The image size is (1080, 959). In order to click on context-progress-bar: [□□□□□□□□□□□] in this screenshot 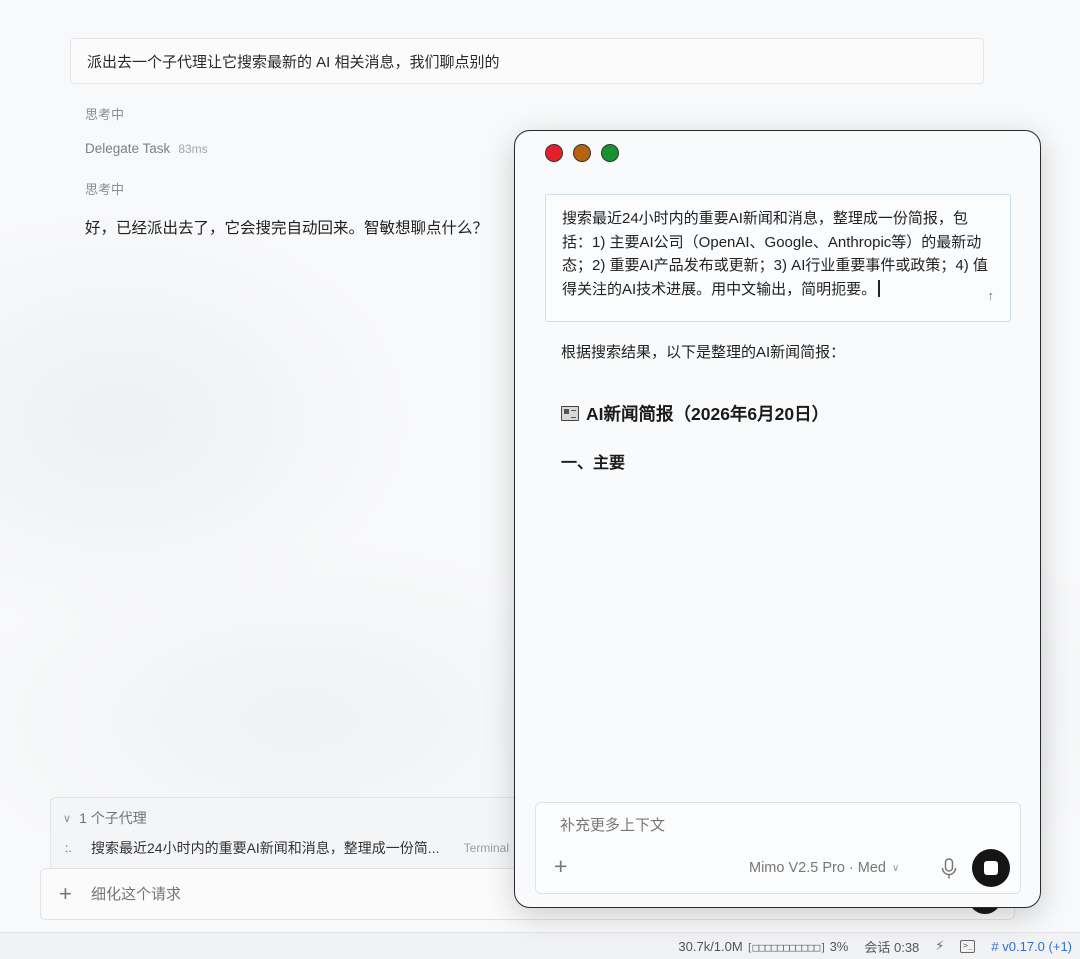, I will do `click(786, 947)`.